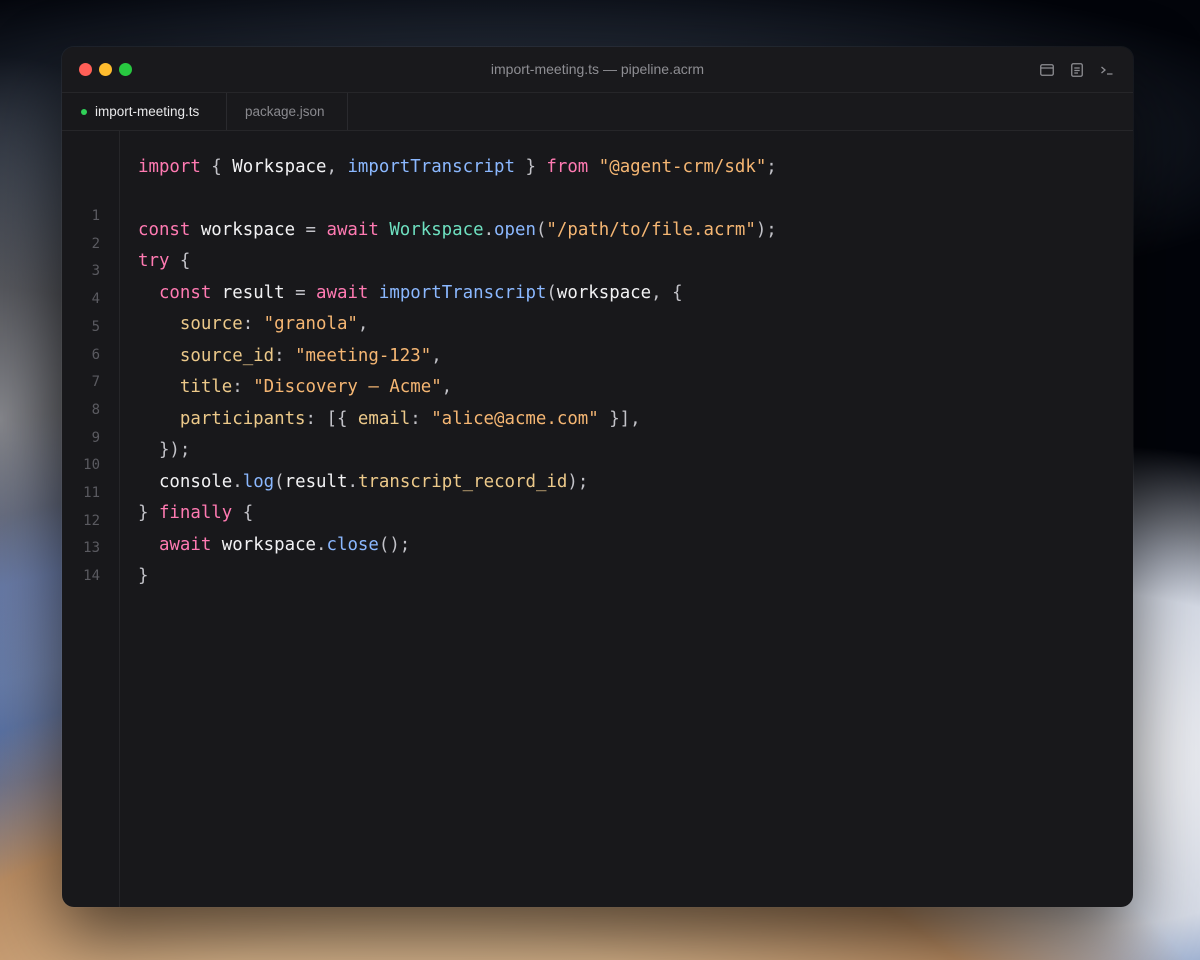 The width and height of the screenshot is (1200, 960). I want to click on string-token: "@agent-crm/sdk", so click(682, 167).